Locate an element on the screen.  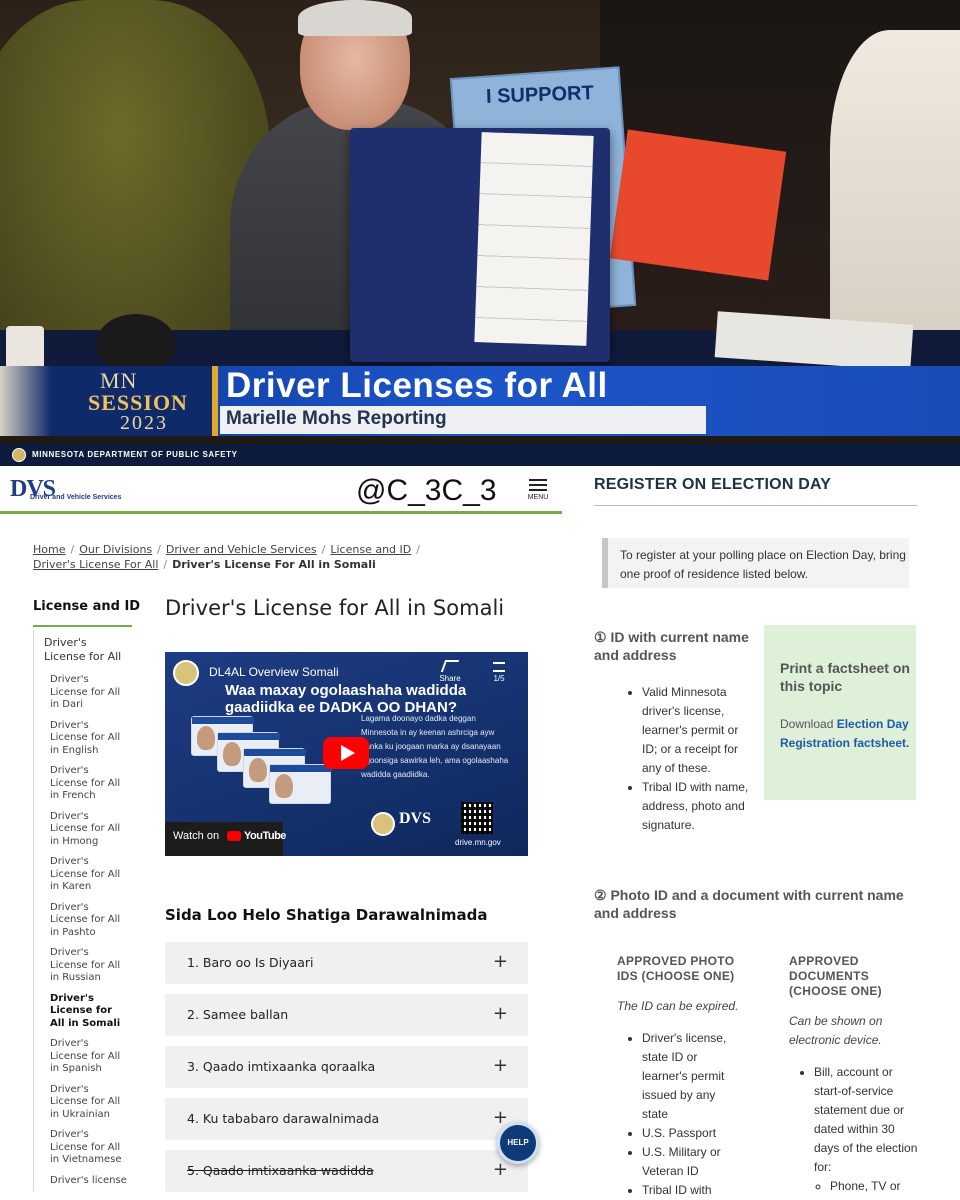
page-title: Driver's License for All in Somali is located at coordinates (335, 608).